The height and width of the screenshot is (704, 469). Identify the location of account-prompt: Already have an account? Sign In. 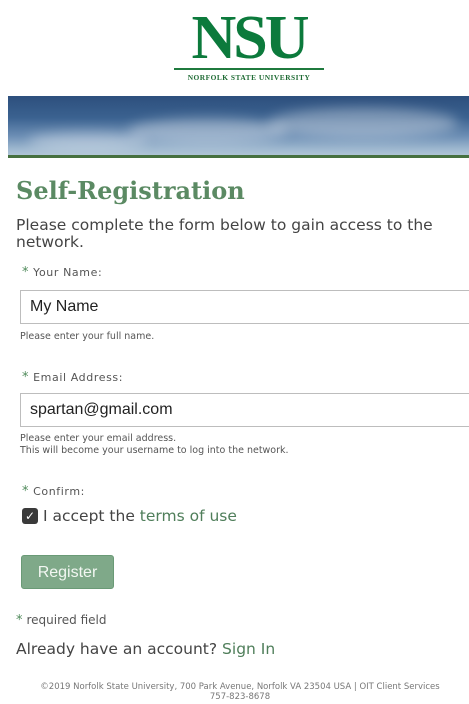
(145, 649).